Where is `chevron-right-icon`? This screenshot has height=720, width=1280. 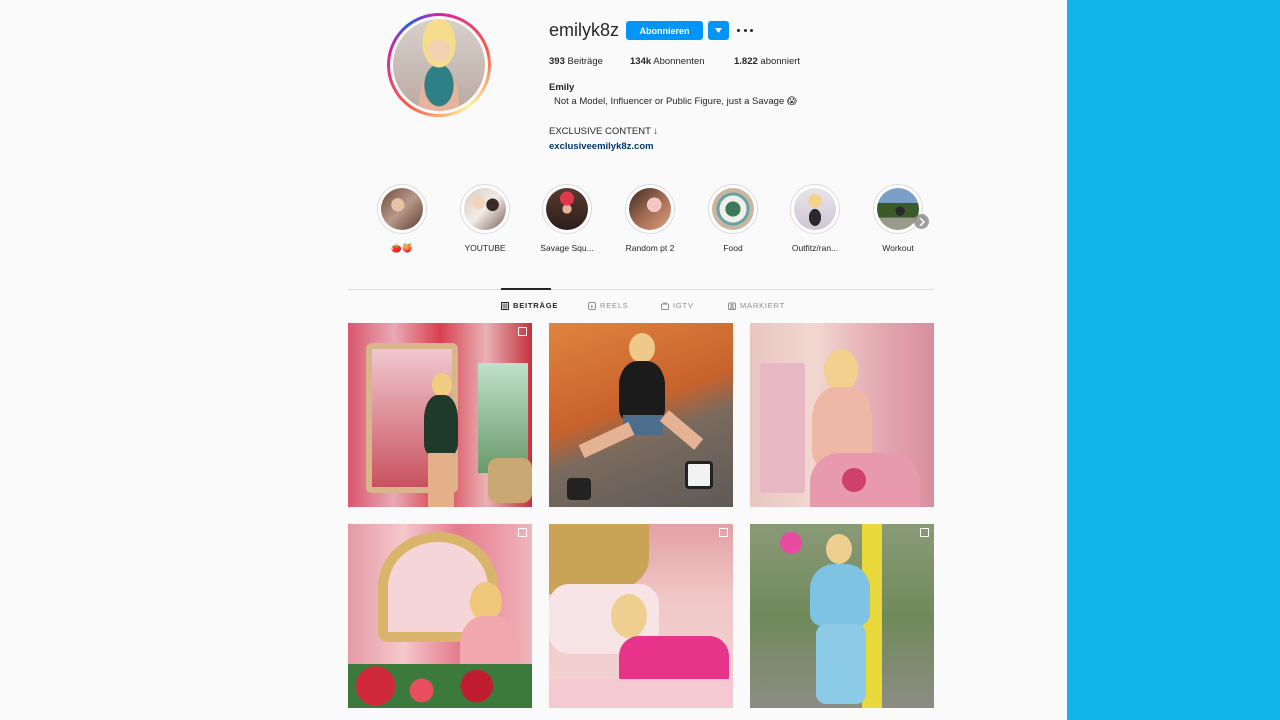 chevron-right-icon is located at coordinates (921, 221).